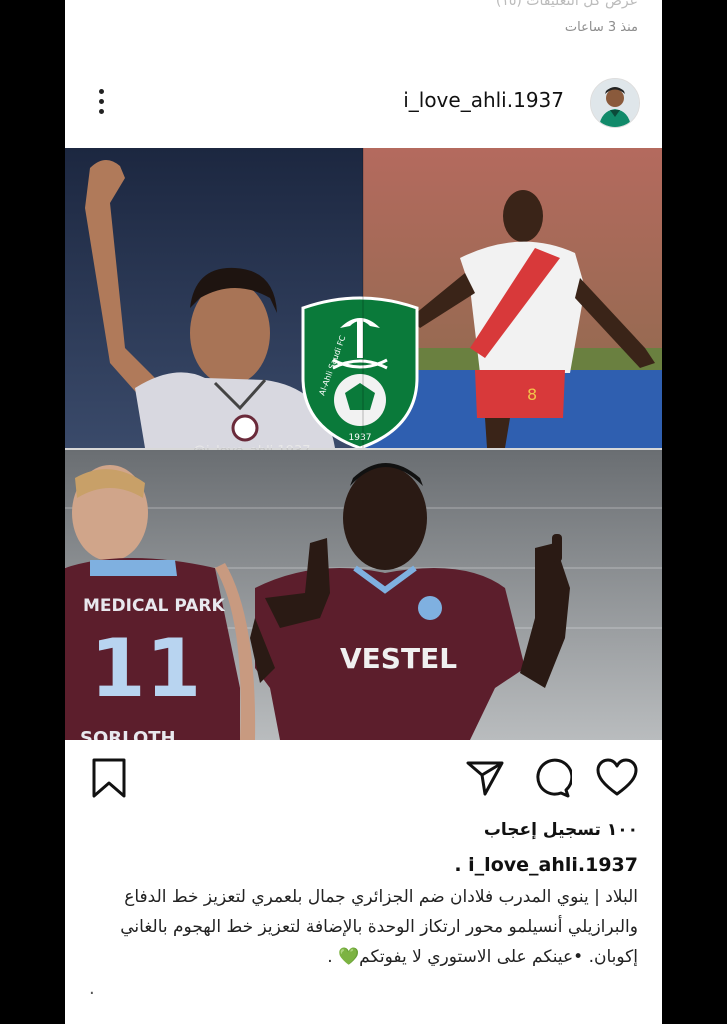 Image resolution: width=727 pixels, height=1024 pixels. I want to click on avatar, so click(615, 103).